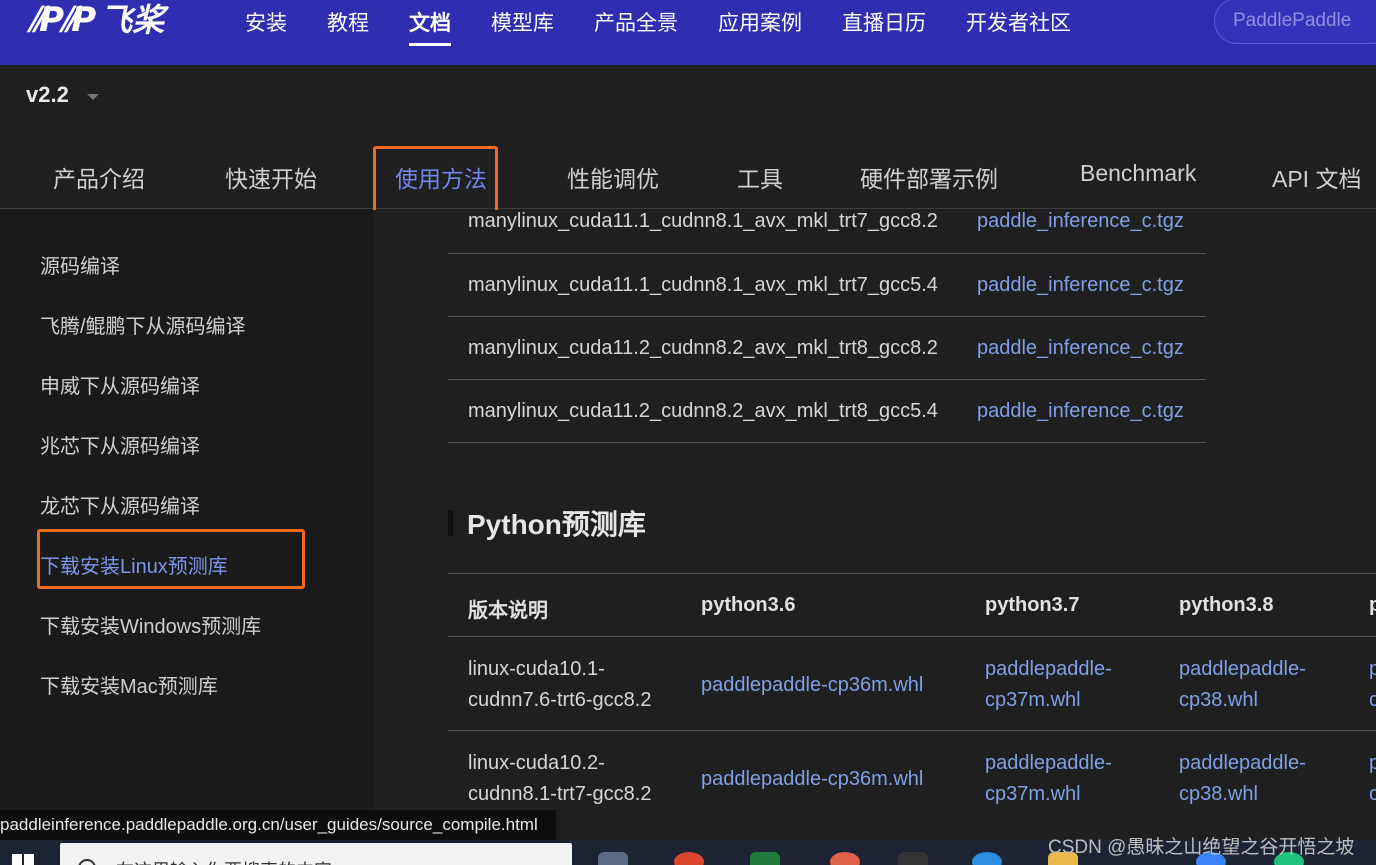 The width and height of the screenshot is (1376, 865). I want to click on sidebar-item-source-compile: 源码编译, so click(80, 264).